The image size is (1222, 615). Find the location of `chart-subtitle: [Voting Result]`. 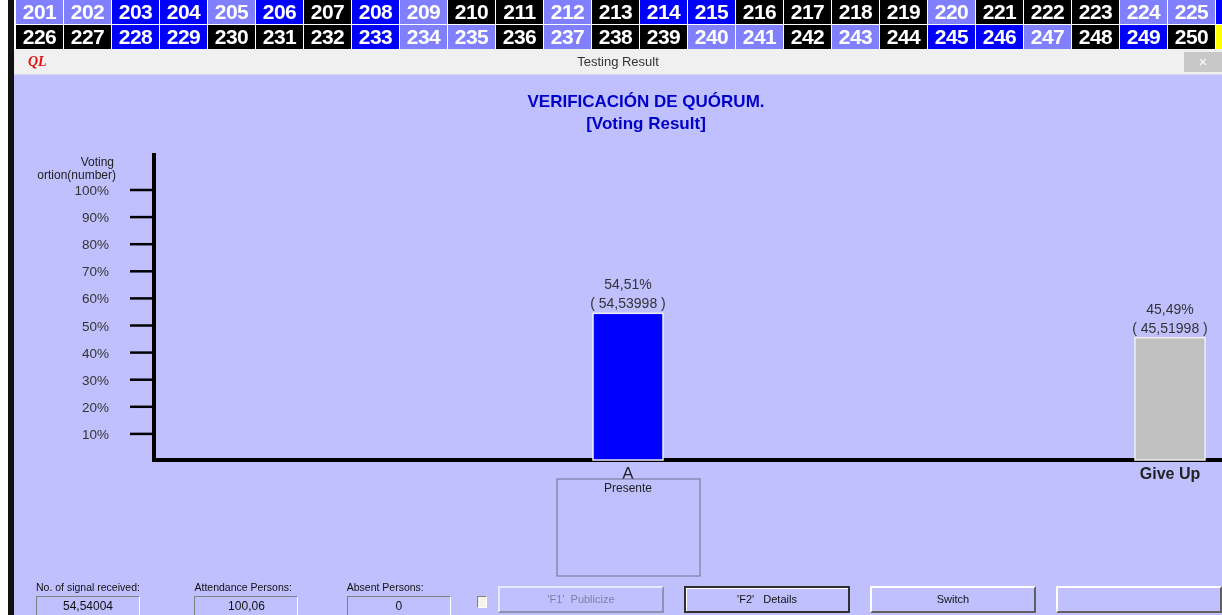

chart-subtitle: [Voting Result] is located at coordinates (646, 123).